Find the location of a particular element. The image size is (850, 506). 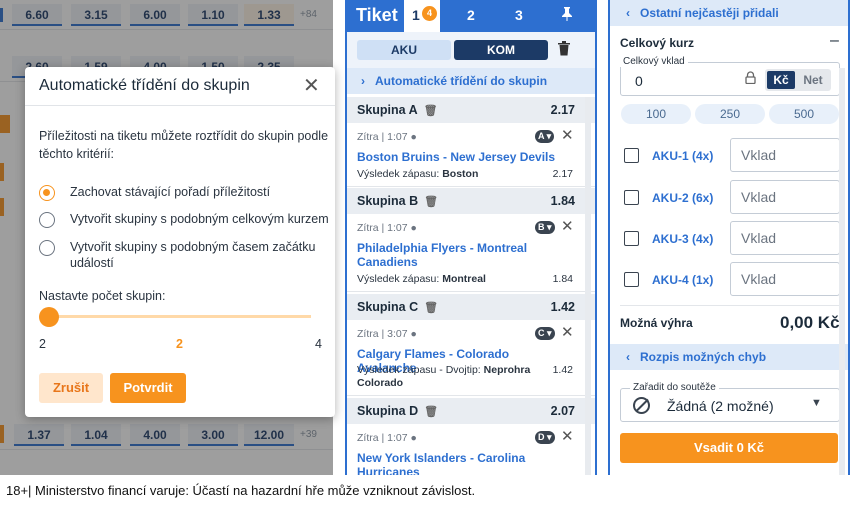

group-odds: 2.07 is located at coordinates (562, 411).